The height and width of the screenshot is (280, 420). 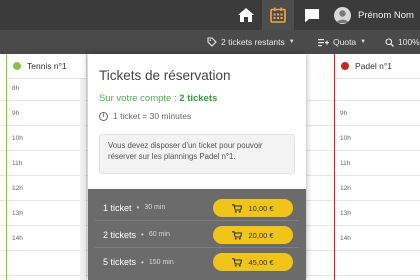 I want to click on tickets-dropdown: 2 tickets restants ▼, so click(x=251, y=42).